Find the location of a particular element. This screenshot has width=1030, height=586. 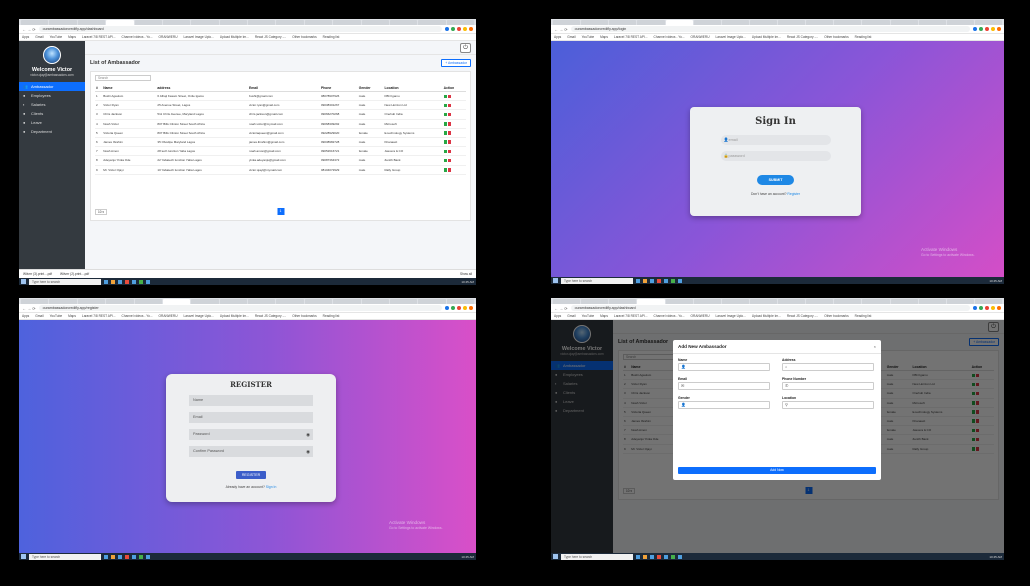

add-ambassador-button: + Ambassador is located at coordinates (456, 63).